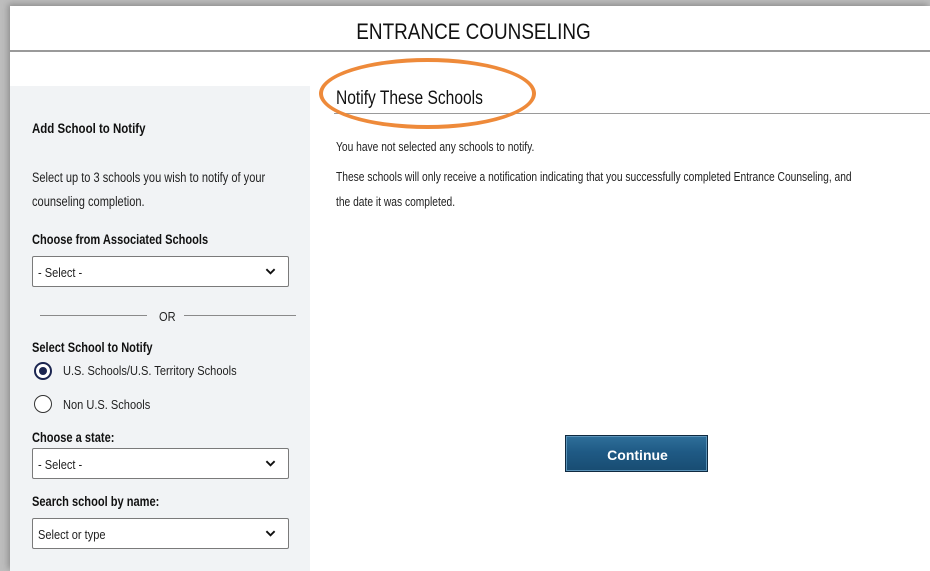  I want to click on select-school-label: Select School to Notify, so click(105, 347).